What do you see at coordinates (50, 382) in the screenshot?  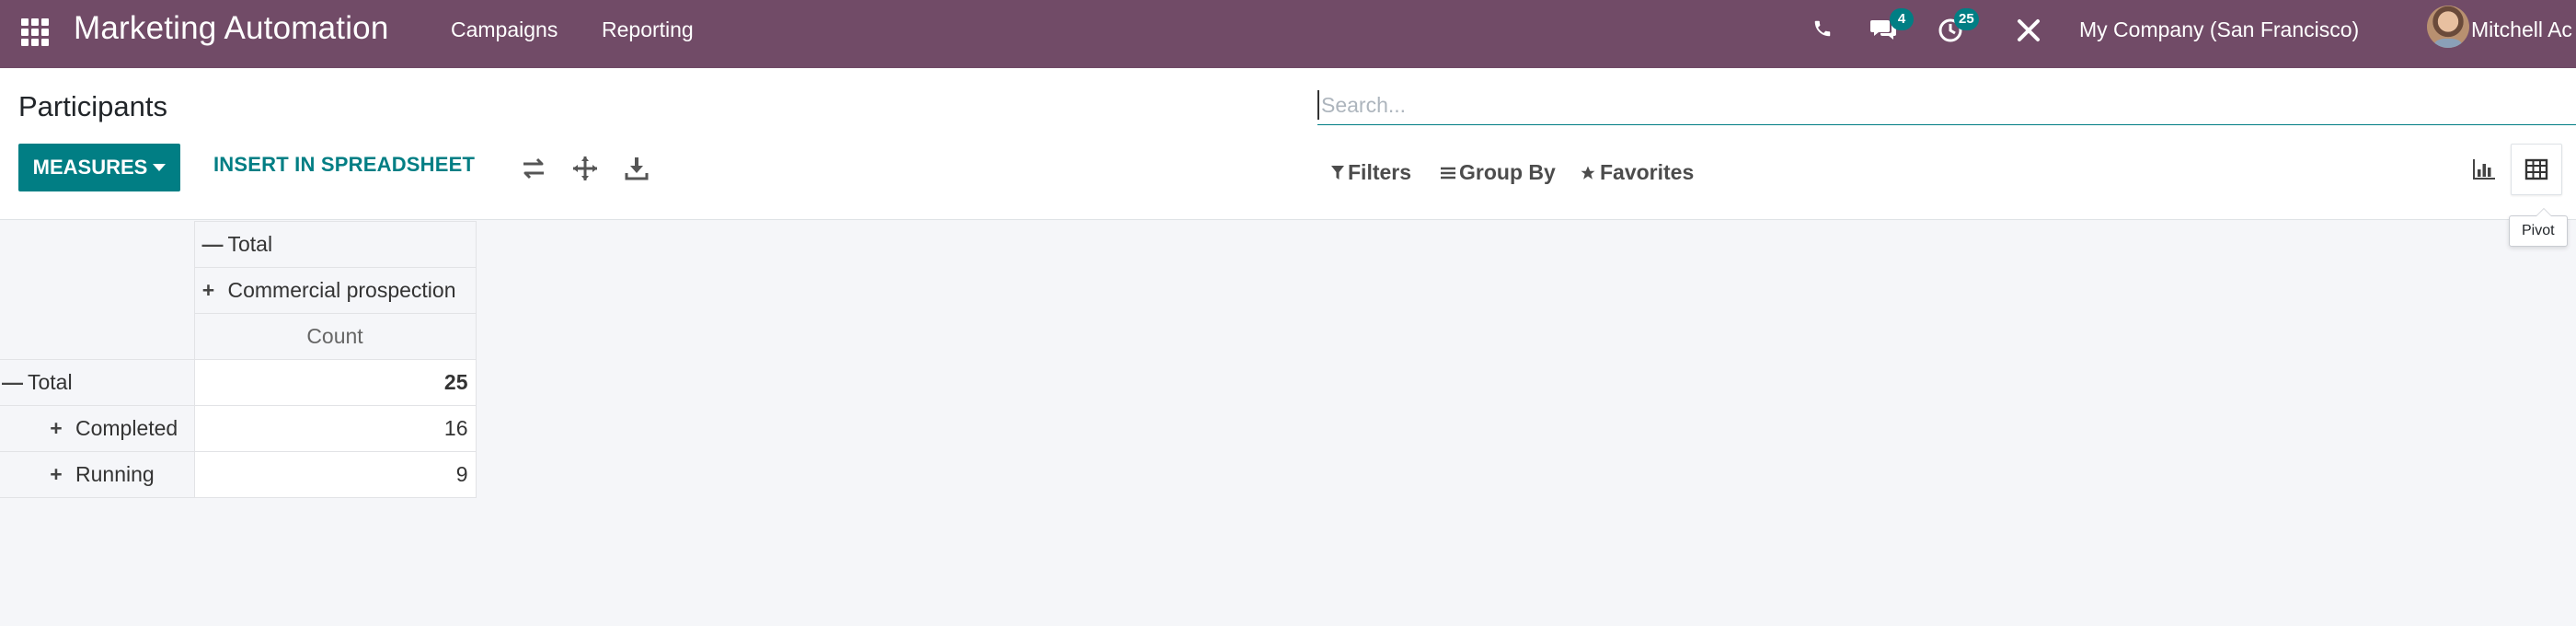 I see `row-header-label: Total` at bounding box center [50, 382].